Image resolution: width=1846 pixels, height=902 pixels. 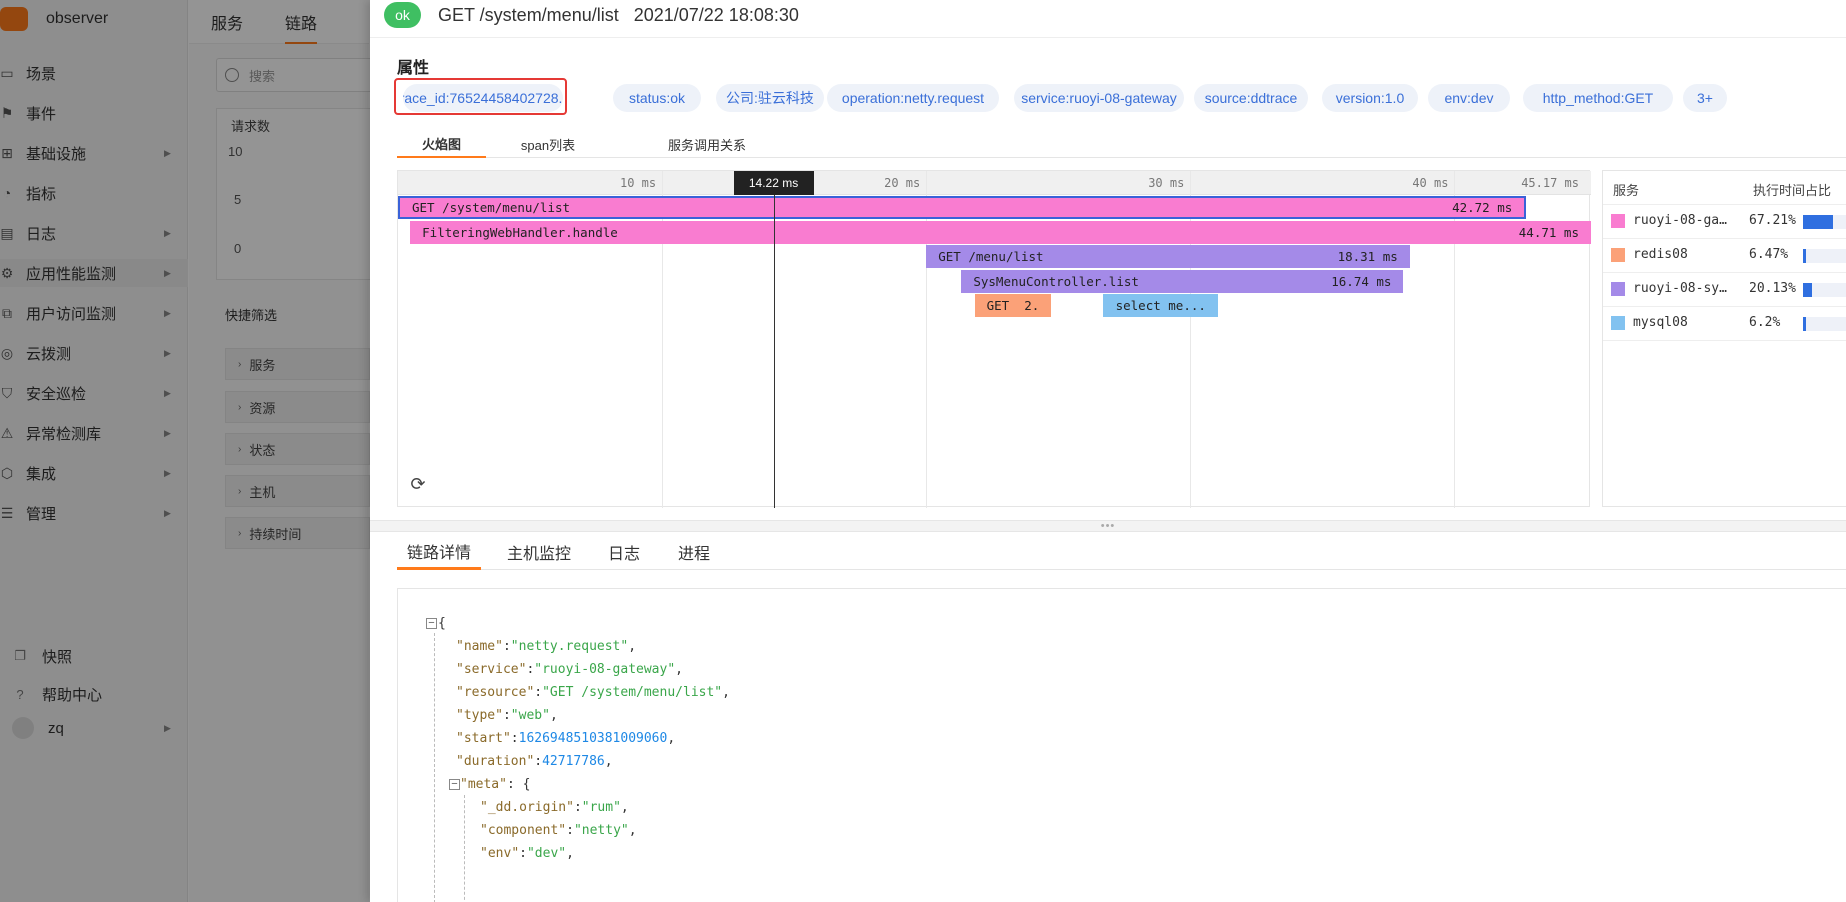 I want to click on json-line: "service":"ruoyi-08-gateway",, so click(x=569, y=669).